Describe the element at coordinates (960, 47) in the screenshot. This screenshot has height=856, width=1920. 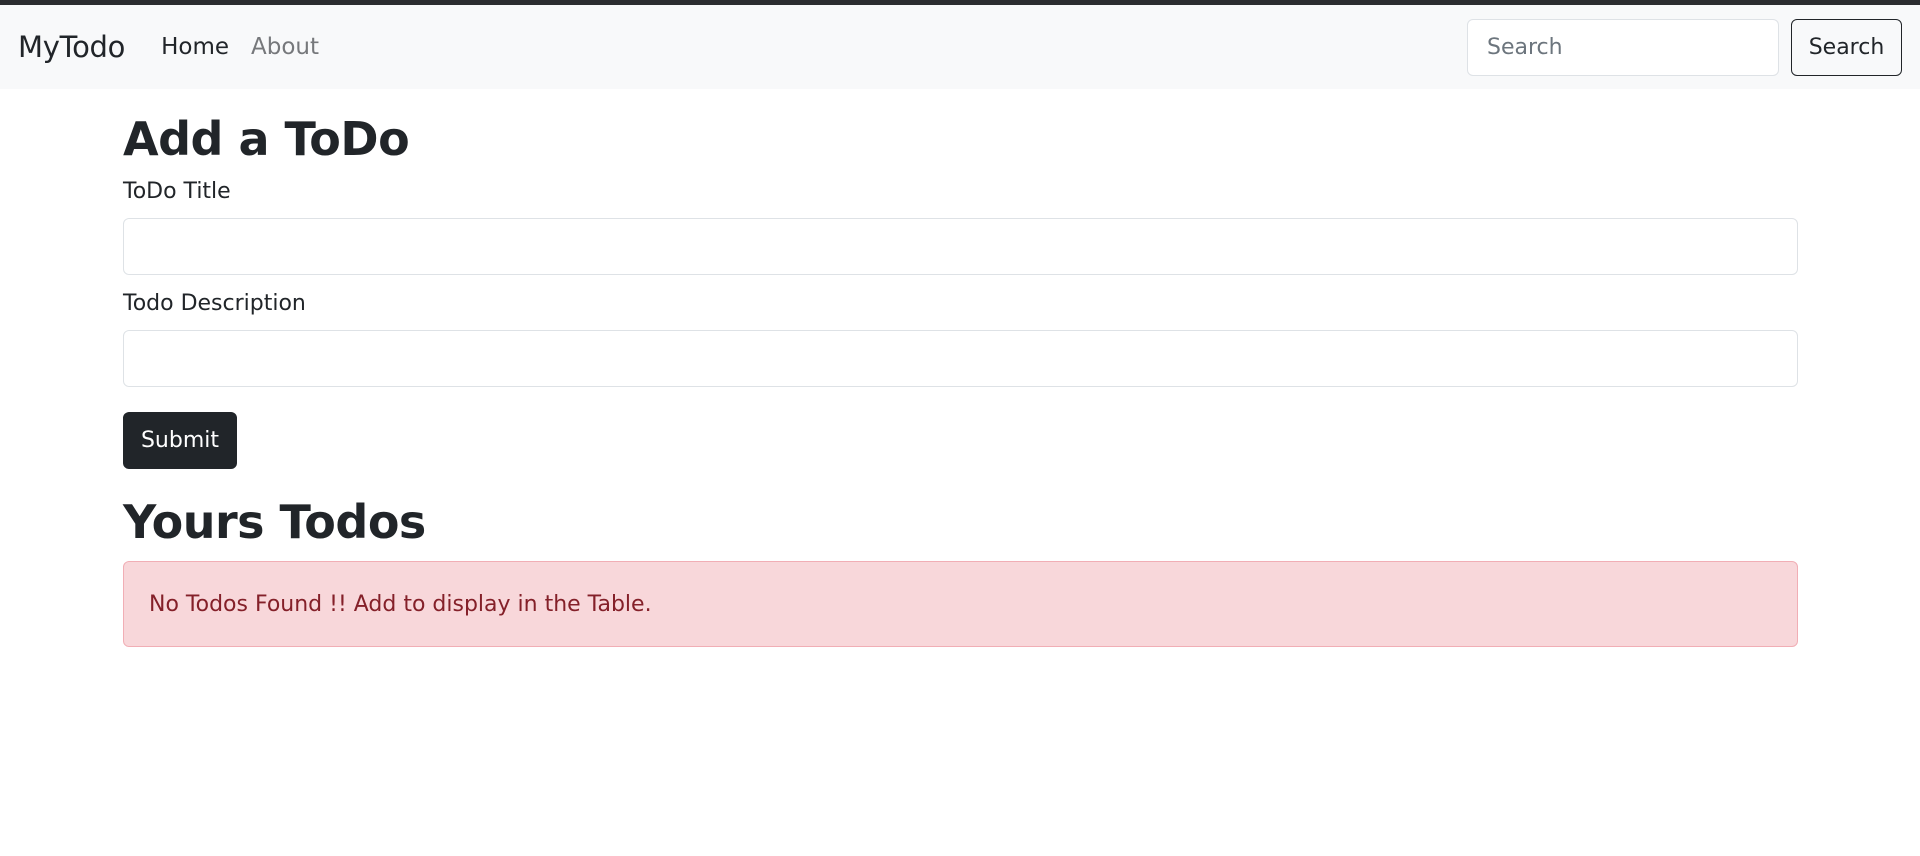
I see `navbar: MyTodo Home About Search` at that location.